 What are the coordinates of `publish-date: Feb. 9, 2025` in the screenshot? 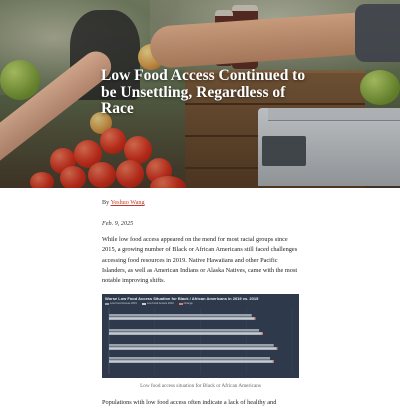 It's located at (118, 223).